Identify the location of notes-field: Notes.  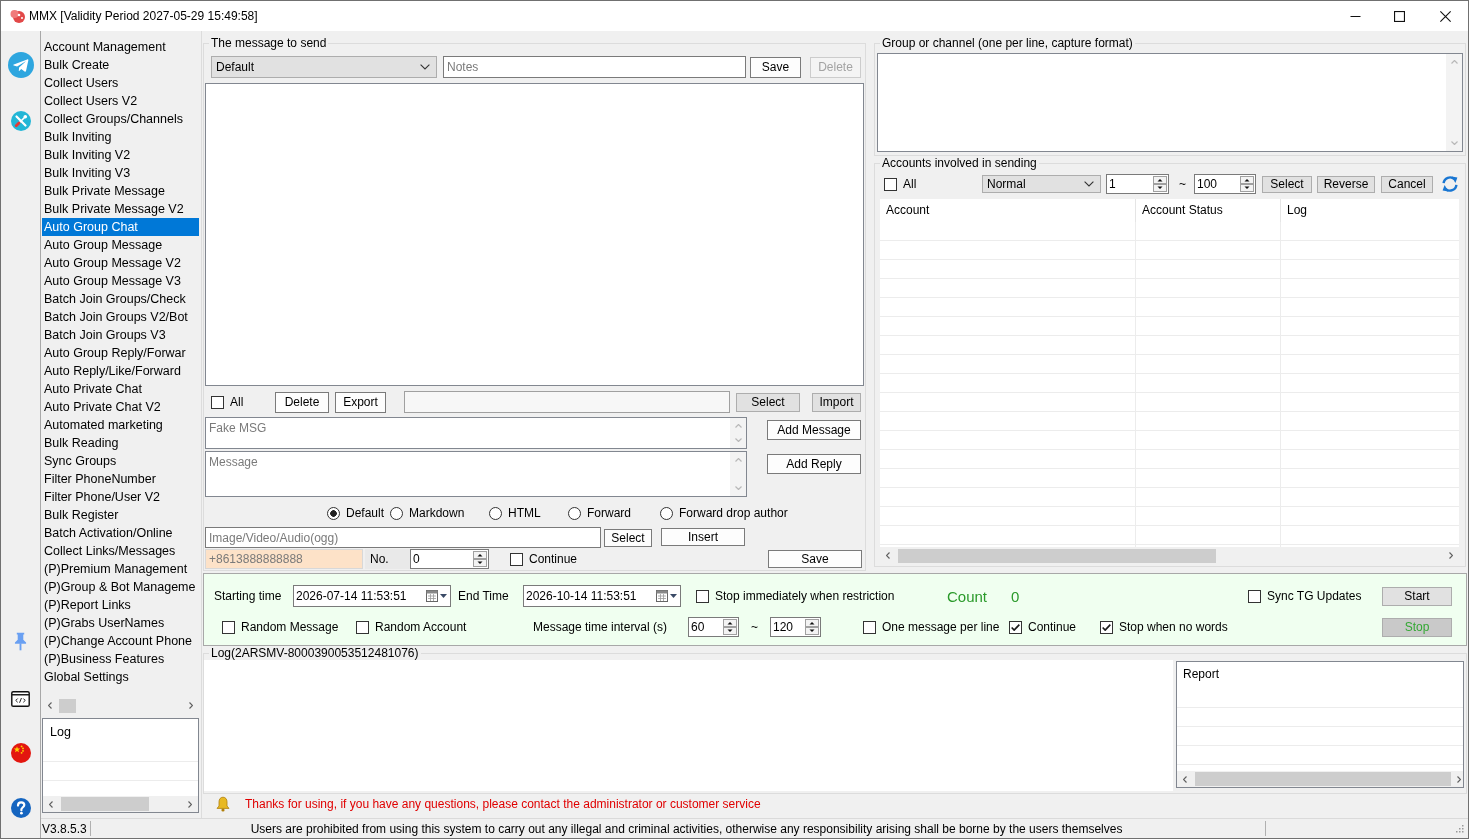
(594, 67).